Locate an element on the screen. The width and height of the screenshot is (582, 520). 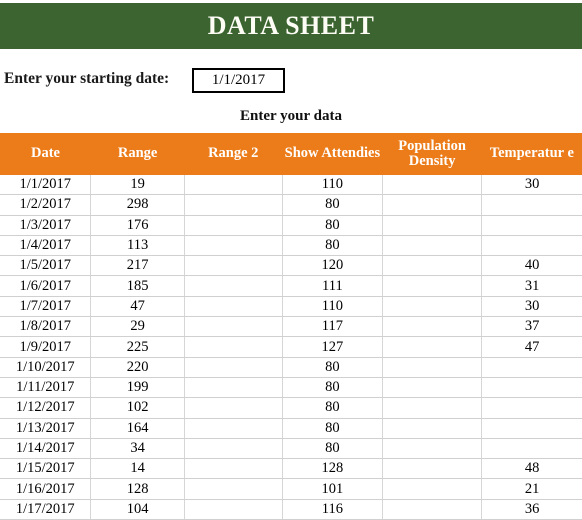
cell-temperature: 21 is located at coordinates (531, 489).